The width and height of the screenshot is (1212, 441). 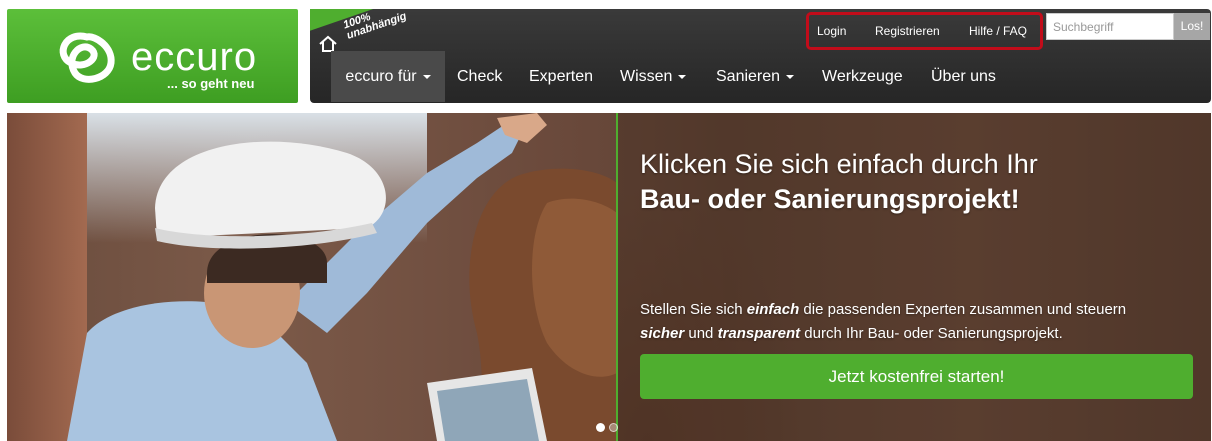 What do you see at coordinates (194, 57) in the screenshot?
I see `brand-name: eccuro` at bounding box center [194, 57].